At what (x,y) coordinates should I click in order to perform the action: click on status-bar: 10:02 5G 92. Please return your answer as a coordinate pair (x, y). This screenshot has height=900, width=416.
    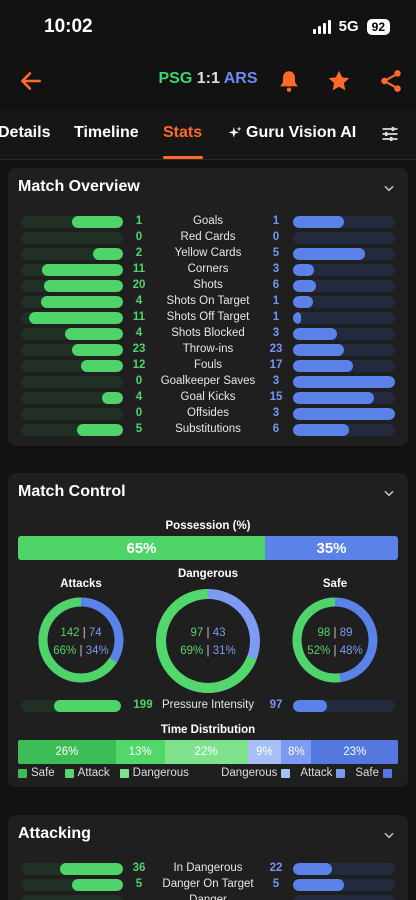
    Looking at the image, I should click on (208, 28).